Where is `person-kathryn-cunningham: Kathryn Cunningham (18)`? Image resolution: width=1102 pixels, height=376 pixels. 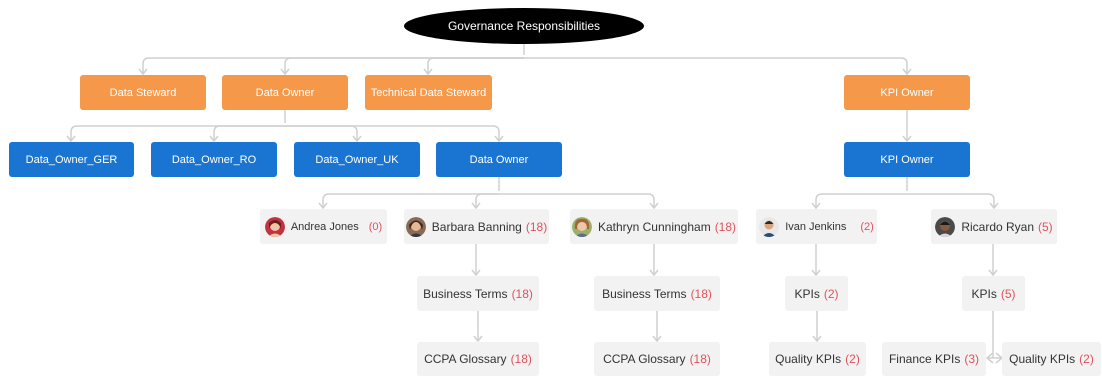 person-kathryn-cunningham: Kathryn Cunningham (18) is located at coordinates (654, 226).